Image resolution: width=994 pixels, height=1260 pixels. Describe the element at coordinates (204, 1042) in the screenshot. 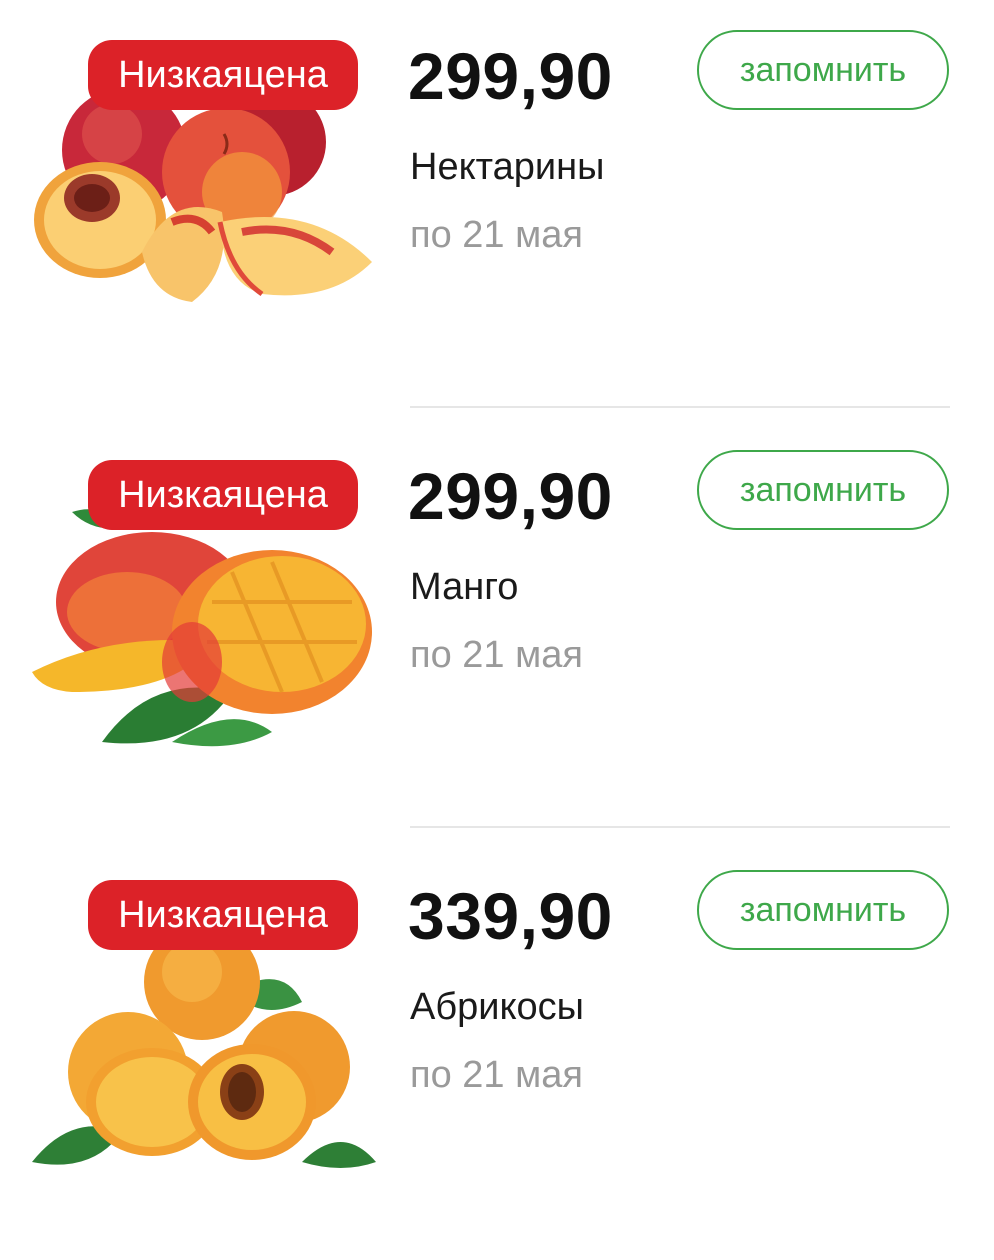

I see `apricots-image` at that location.